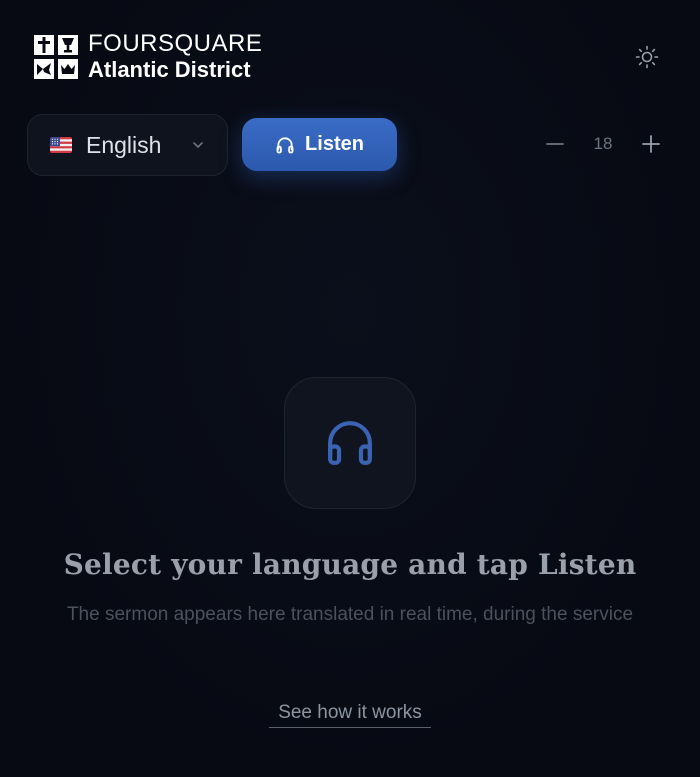  I want to click on sun-icon, so click(647, 57).